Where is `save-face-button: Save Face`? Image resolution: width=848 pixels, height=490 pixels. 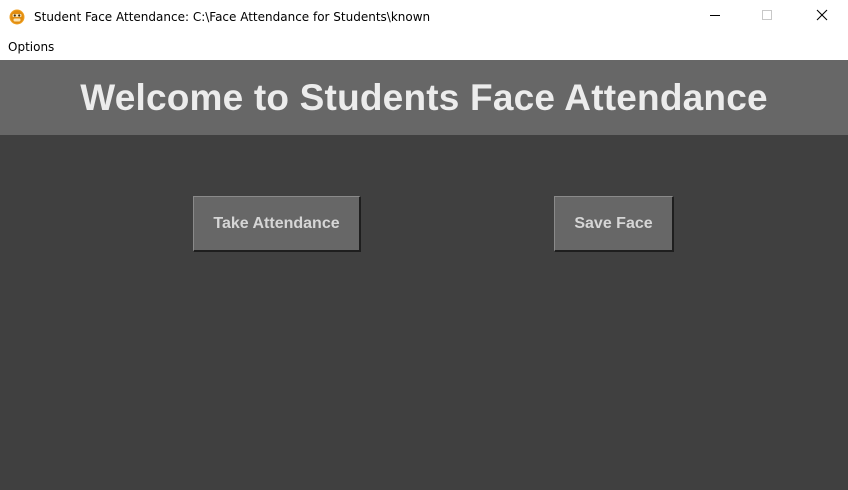 save-face-button: Save Face is located at coordinates (614, 224).